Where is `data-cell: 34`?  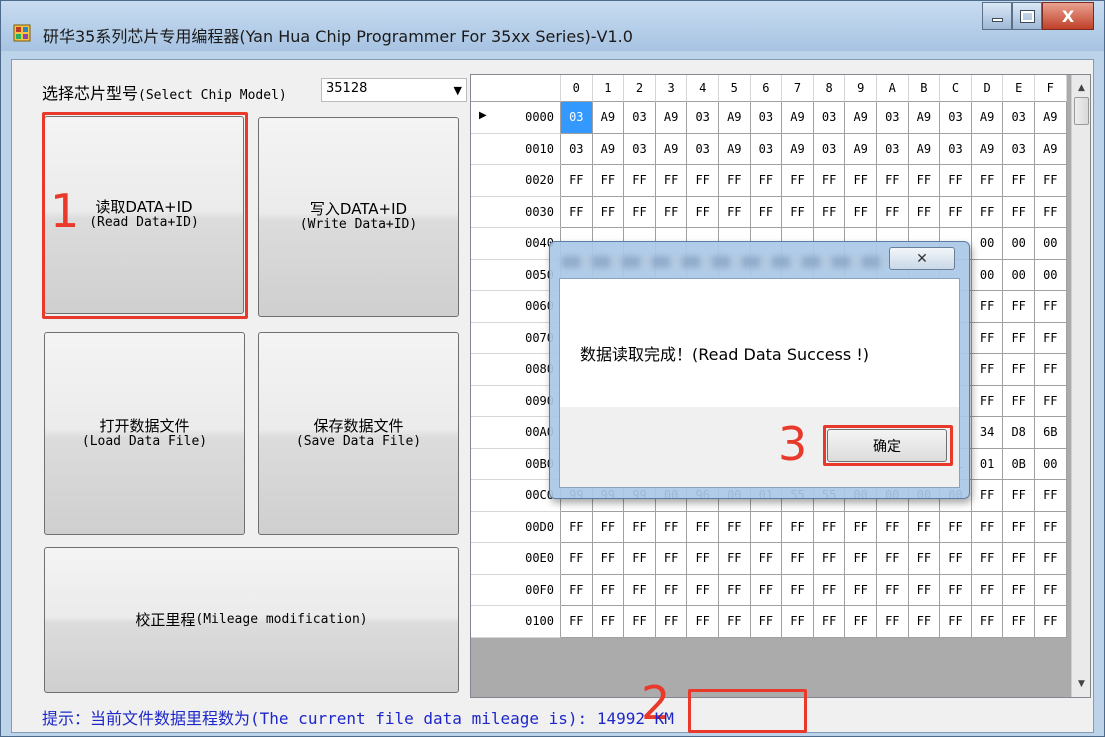
data-cell: 34 is located at coordinates (987, 433).